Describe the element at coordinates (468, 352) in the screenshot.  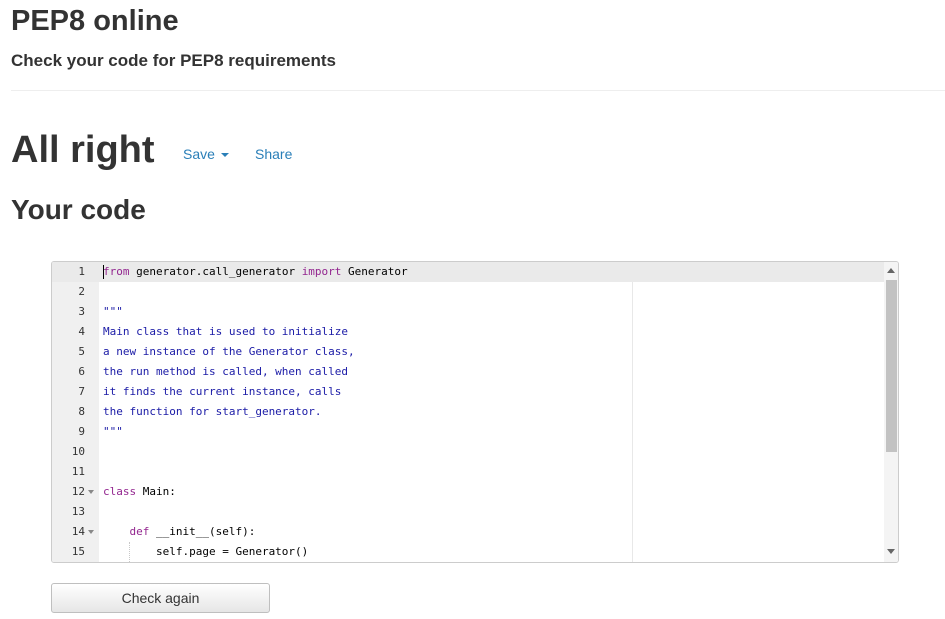
I see `code-line: 5 a new instance of the Generator class,` at that location.